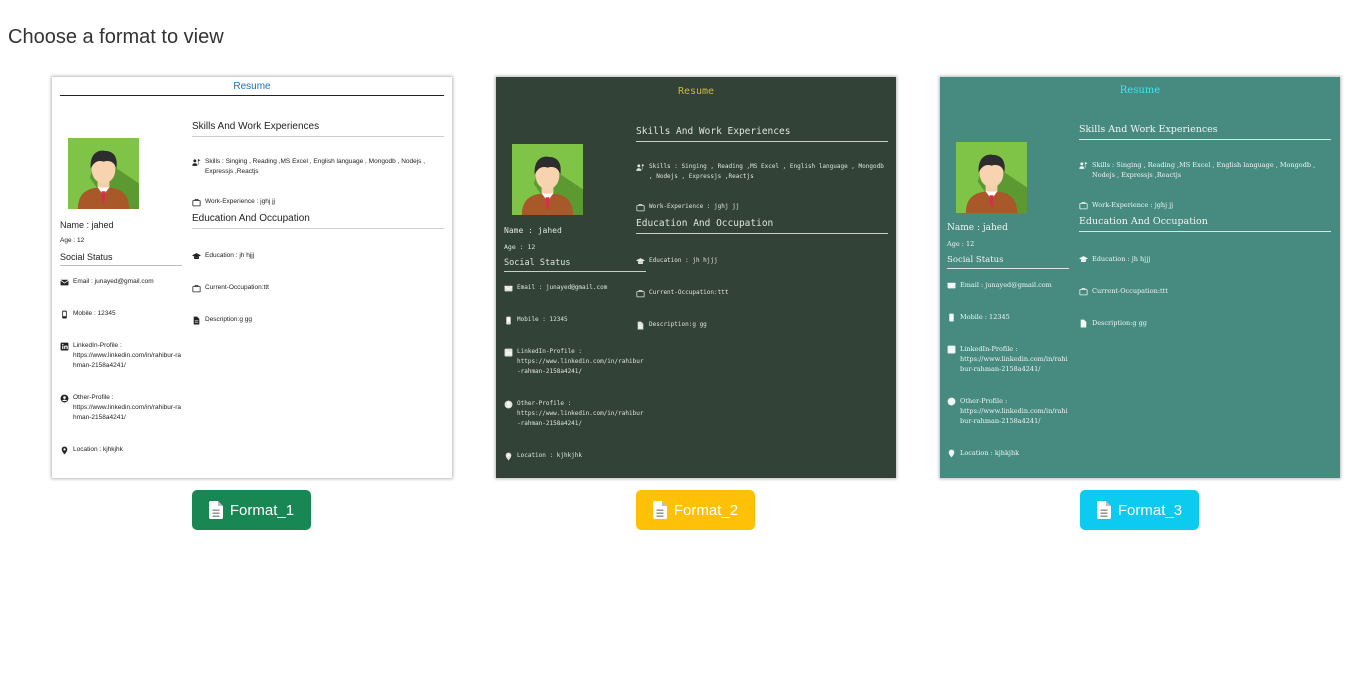 This screenshot has width=1372, height=677. What do you see at coordinates (1150, 510) in the screenshot?
I see `format-3-label: Format_3` at bounding box center [1150, 510].